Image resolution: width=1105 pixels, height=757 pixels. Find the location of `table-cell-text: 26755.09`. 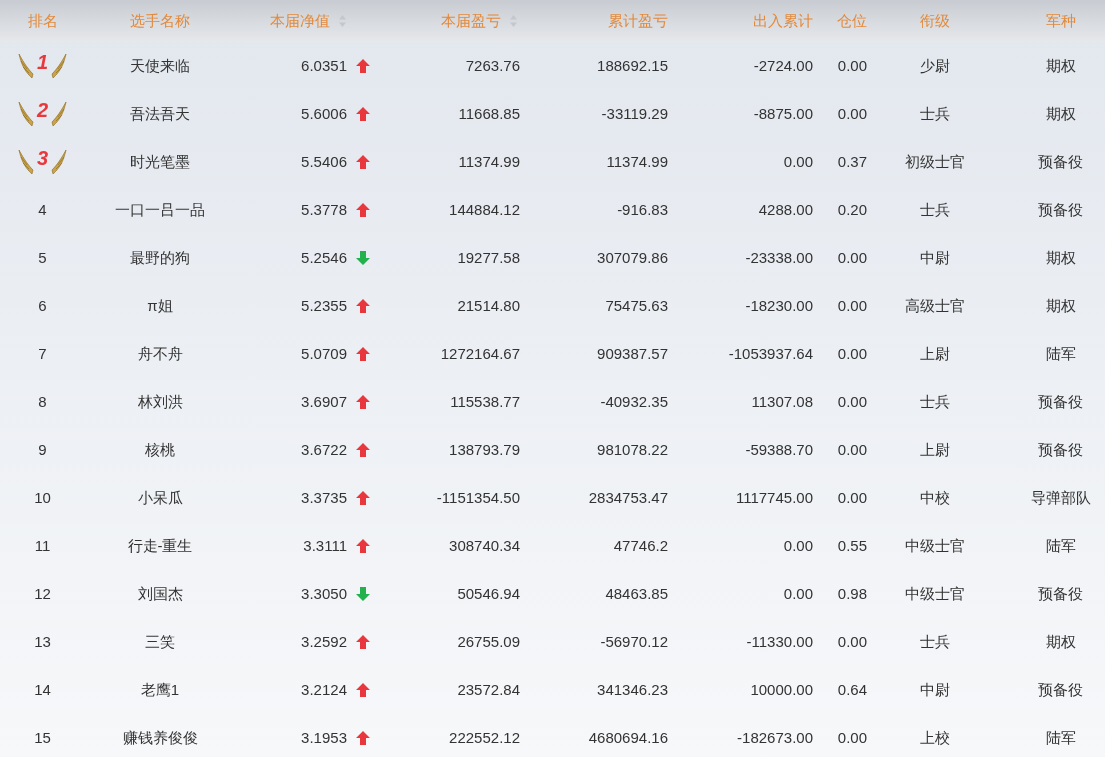

table-cell-text: 26755.09 is located at coordinates (488, 641).